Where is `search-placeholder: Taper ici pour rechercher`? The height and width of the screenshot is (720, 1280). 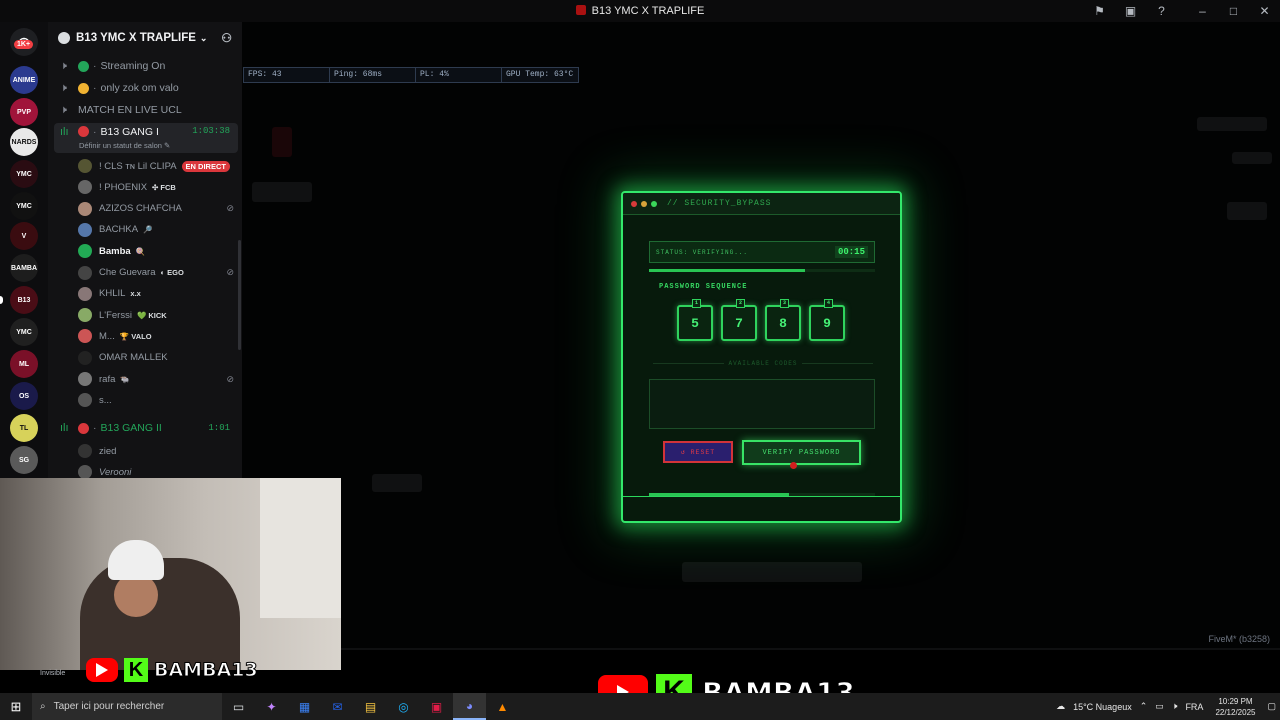
search-placeholder: Taper ici pour rechercher is located at coordinates (109, 706).